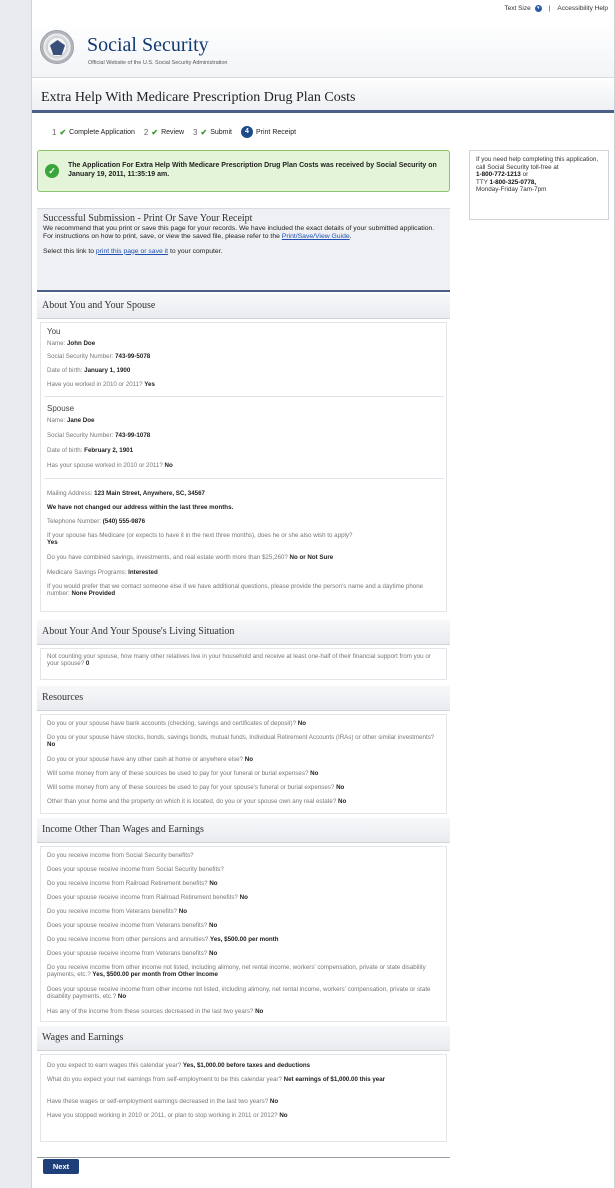 Image resolution: width=615 pixels, height=1188 pixels. I want to click on spouse-dob: Date of birth: February 2, 1901, so click(245, 450).